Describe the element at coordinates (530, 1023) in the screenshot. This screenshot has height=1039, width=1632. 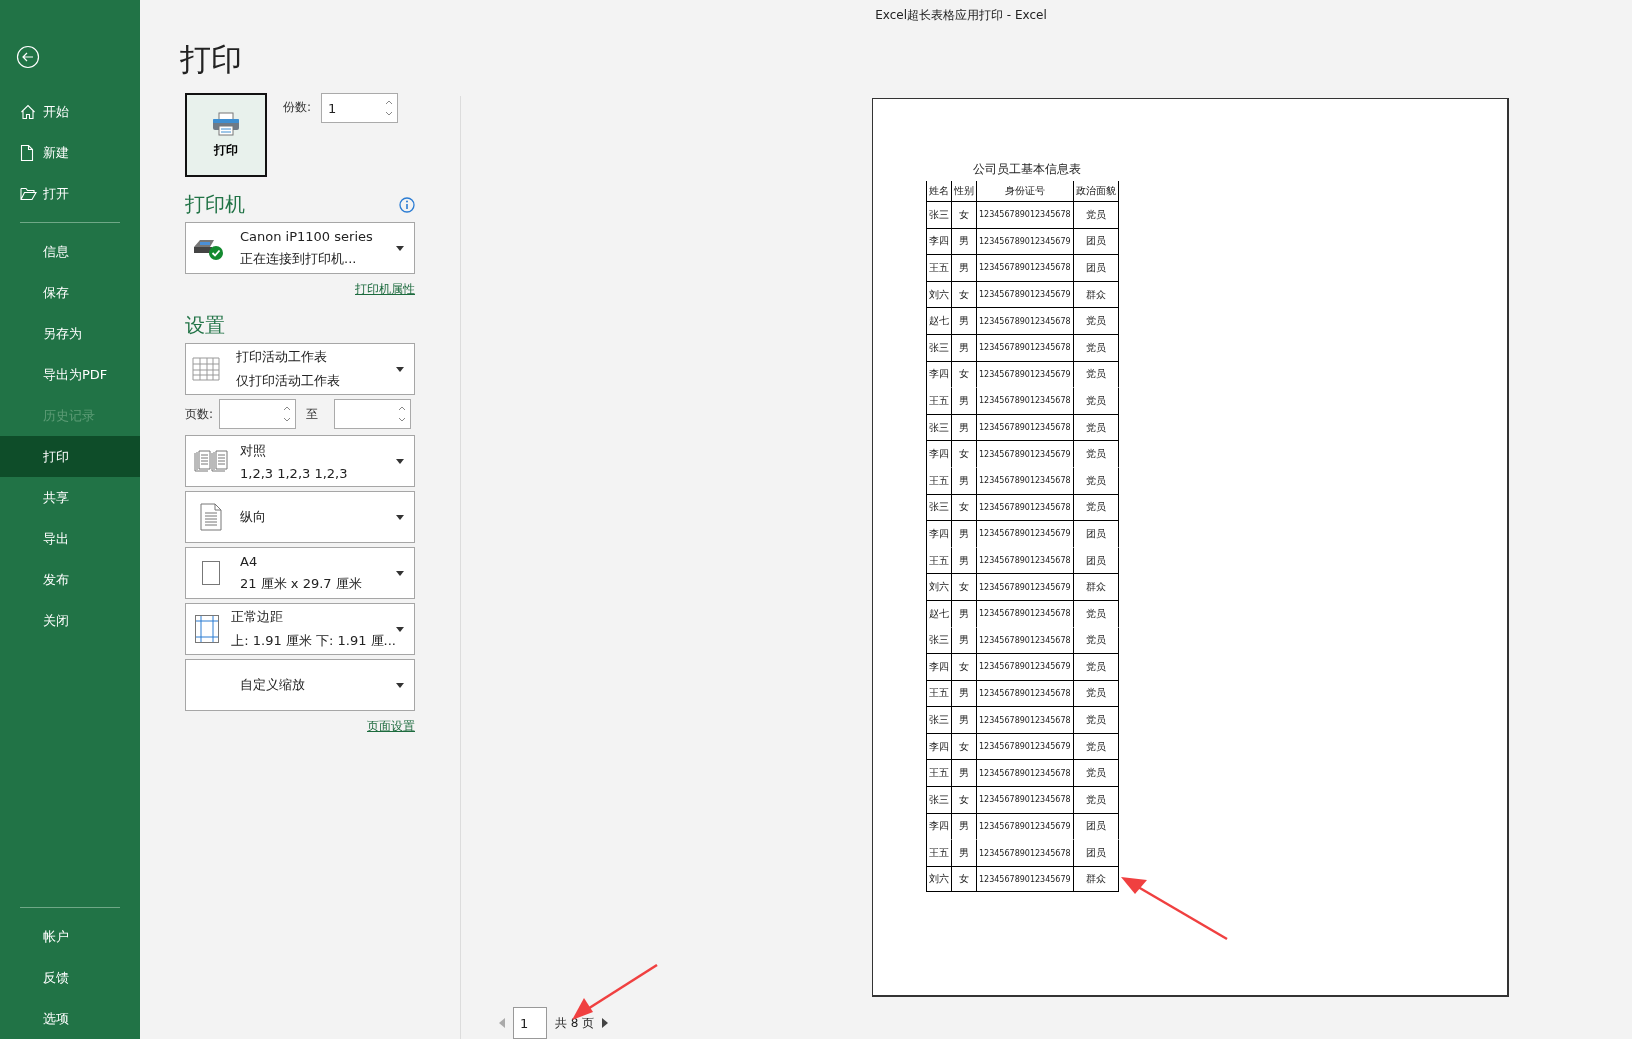
I see `page-number-field: 1` at that location.